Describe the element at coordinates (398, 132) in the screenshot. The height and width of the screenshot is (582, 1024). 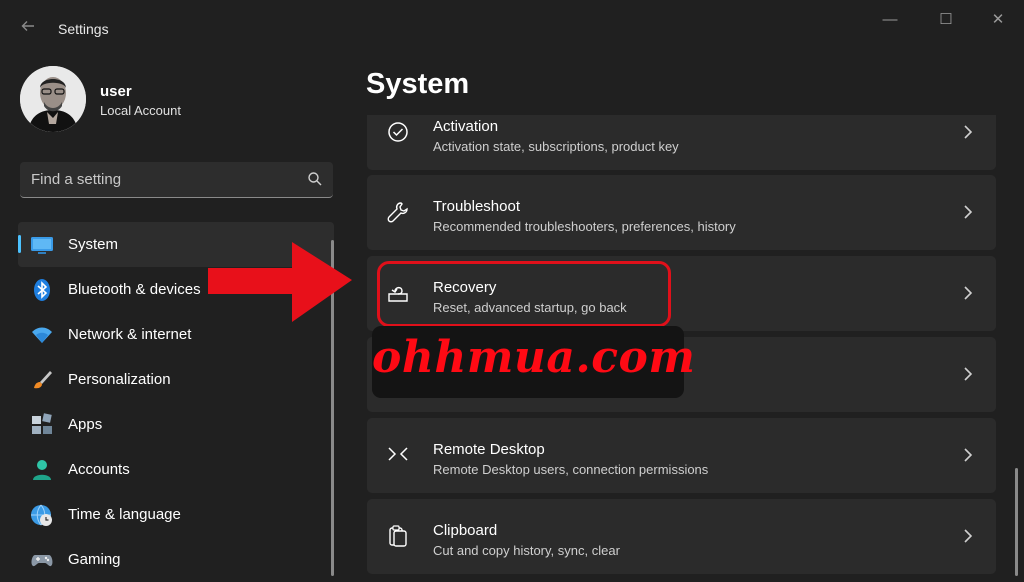
I see `check-circle-icon` at that location.